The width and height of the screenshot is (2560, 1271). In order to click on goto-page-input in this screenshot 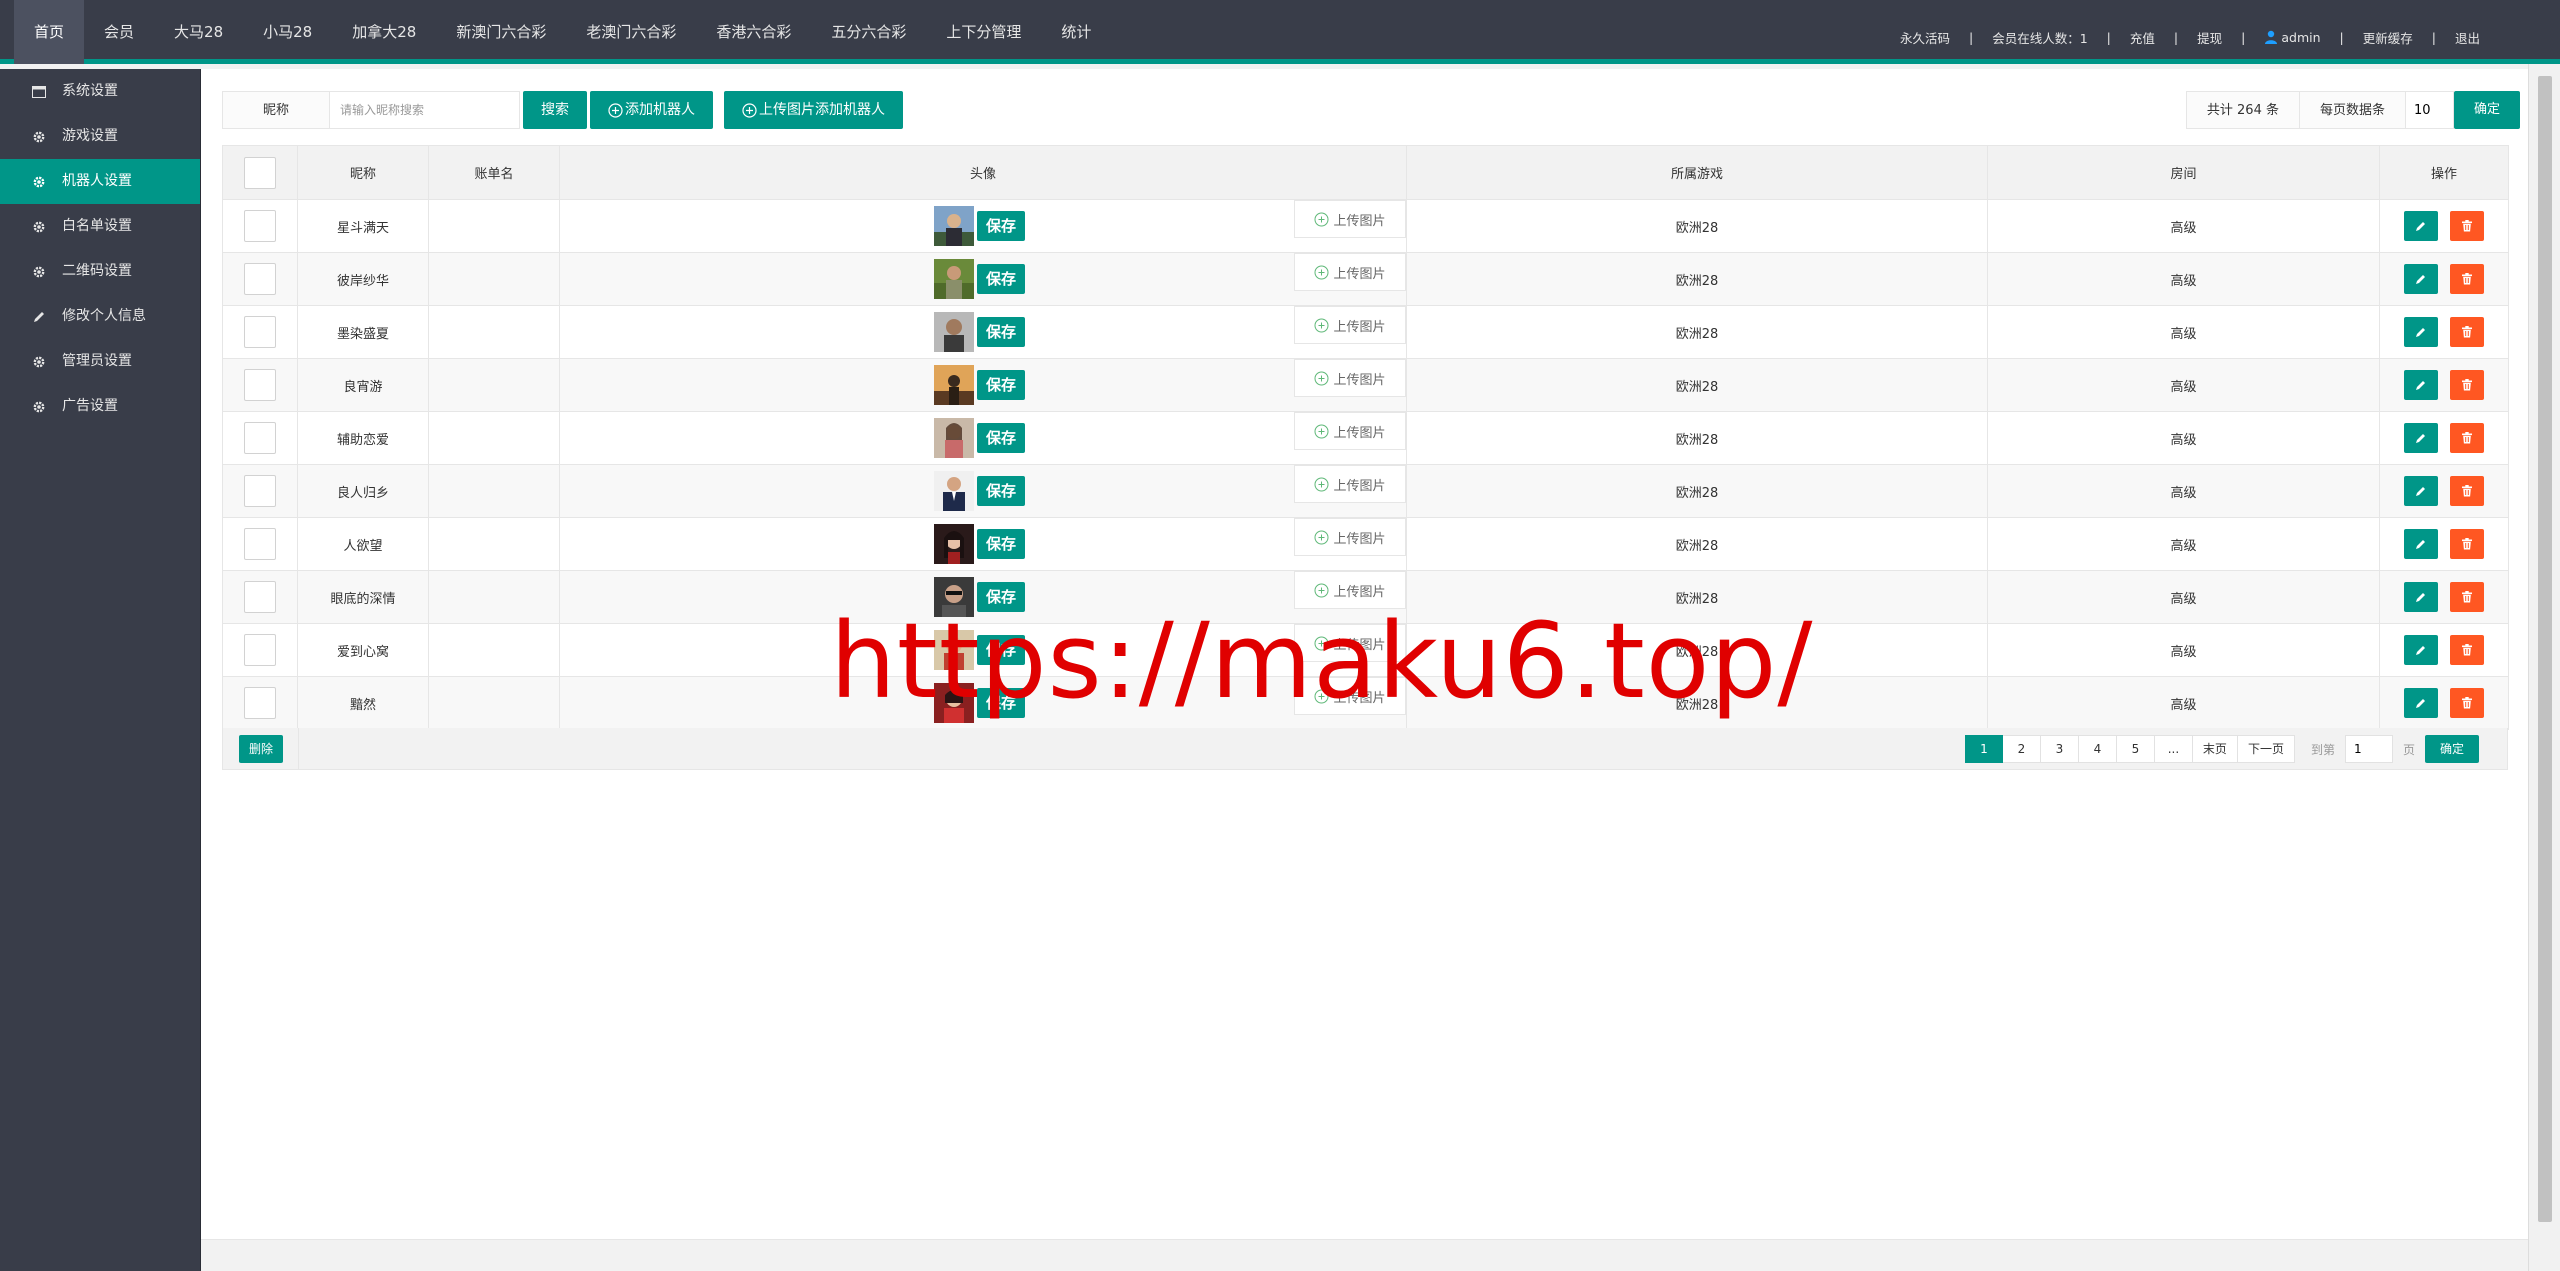, I will do `click(2368, 749)`.